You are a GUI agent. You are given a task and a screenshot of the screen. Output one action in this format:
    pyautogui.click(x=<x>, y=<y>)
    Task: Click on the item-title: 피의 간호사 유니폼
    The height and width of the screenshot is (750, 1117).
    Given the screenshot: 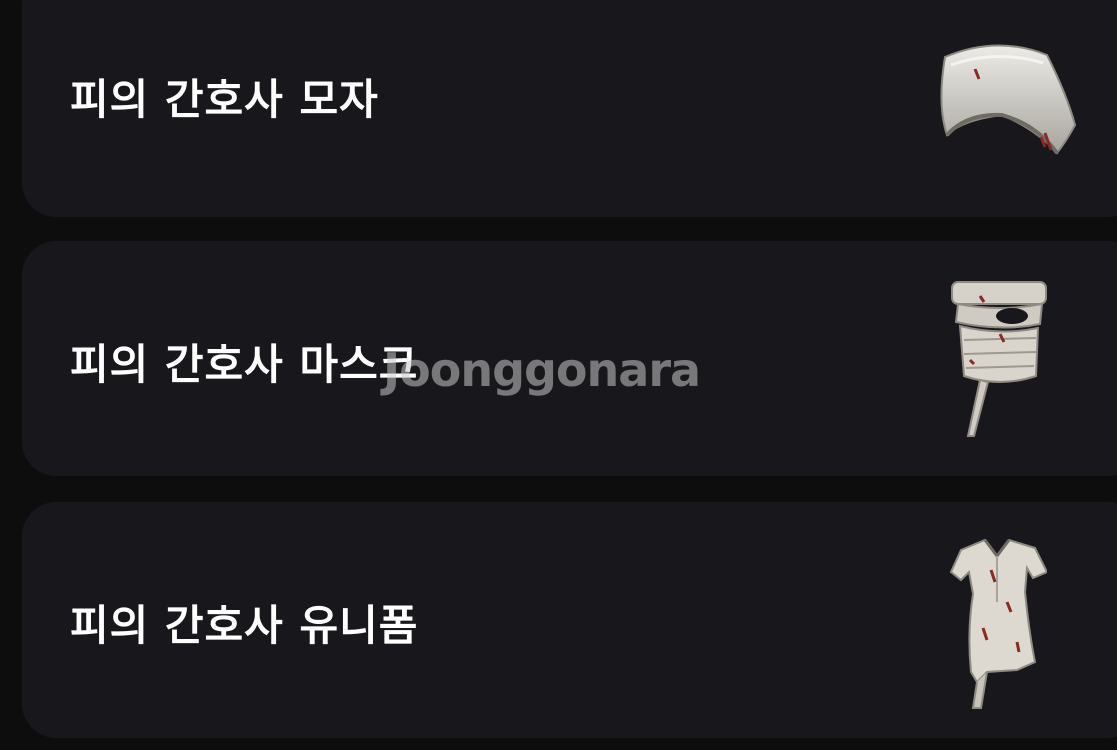 What is the action you would take?
    pyautogui.click(x=244, y=625)
    